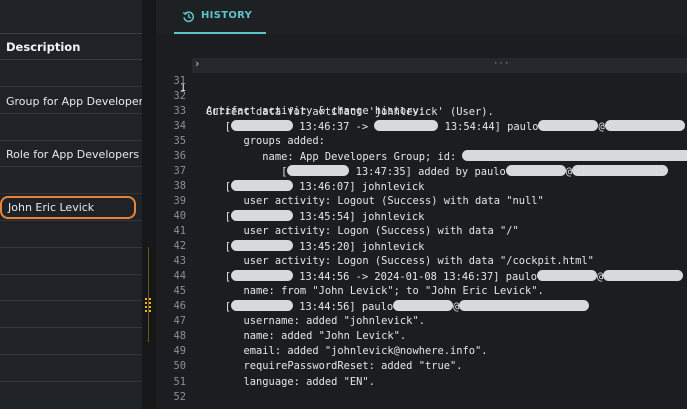 This screenshot has height=409, width=687. What do you see at coordinates (421, 398) in the screenshot?
I see `code-line: 52` at bounding box center [421, 398].